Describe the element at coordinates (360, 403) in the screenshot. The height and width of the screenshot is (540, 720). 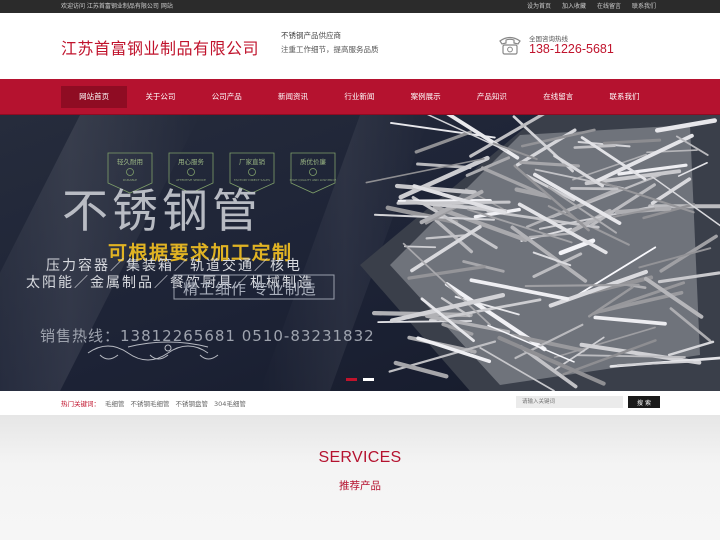
I see `keyword-bar: 热门关键词： 毛细管 不锈钢毛细管 不锈钢盘管 304毛细管 搜 索` at that location.